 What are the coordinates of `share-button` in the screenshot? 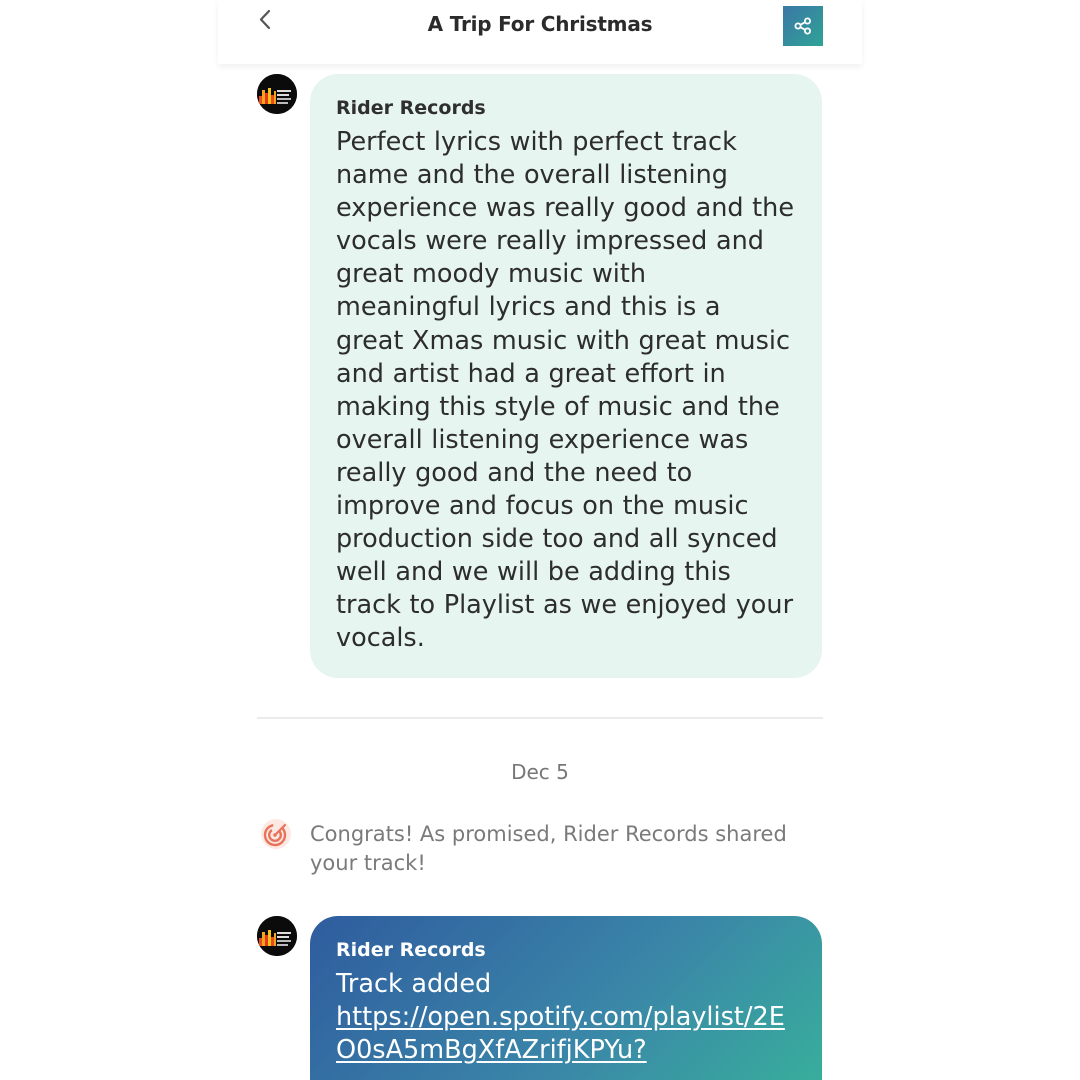 It's located at (803, 26).